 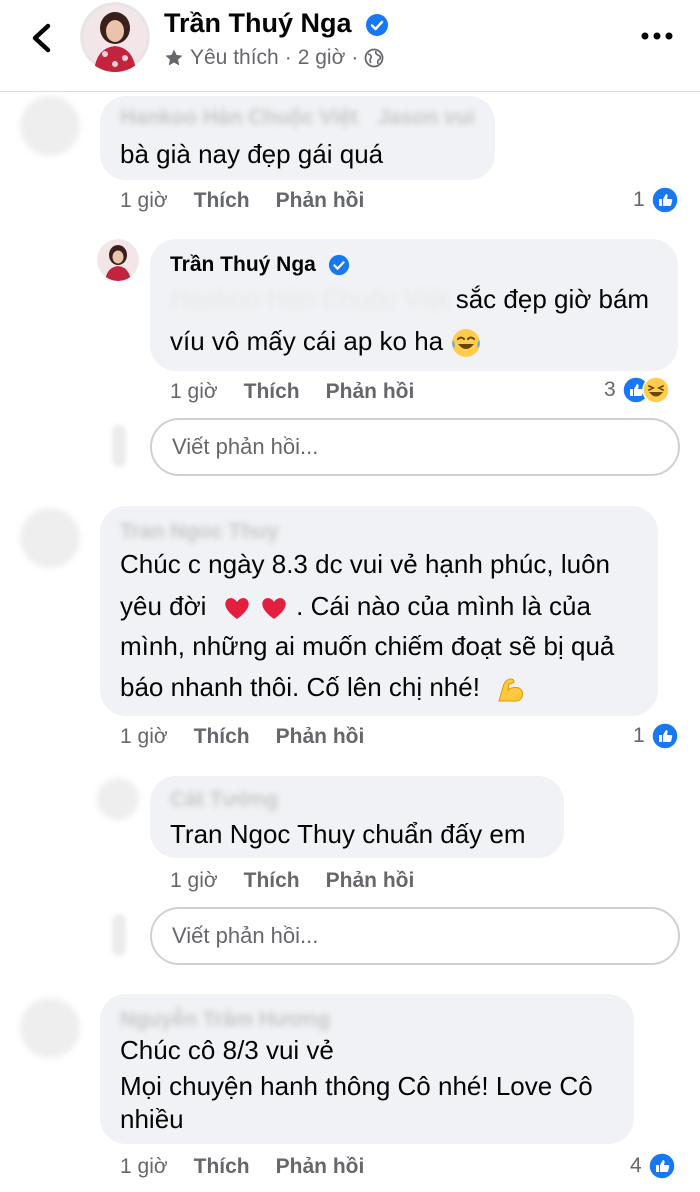 What do you see at coordinates (243, 264) in the screenshot?
I see `reply-author-text: Trần Thuý Nga` at bounding box center [243, 264].